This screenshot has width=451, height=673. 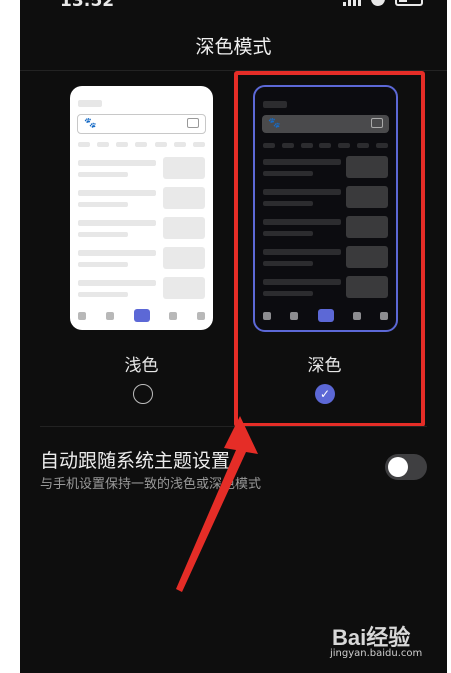 What do you see at coordinates (378, 3) in the screenshot?
I see `wifi-icon` at bounding box center [378, 3].